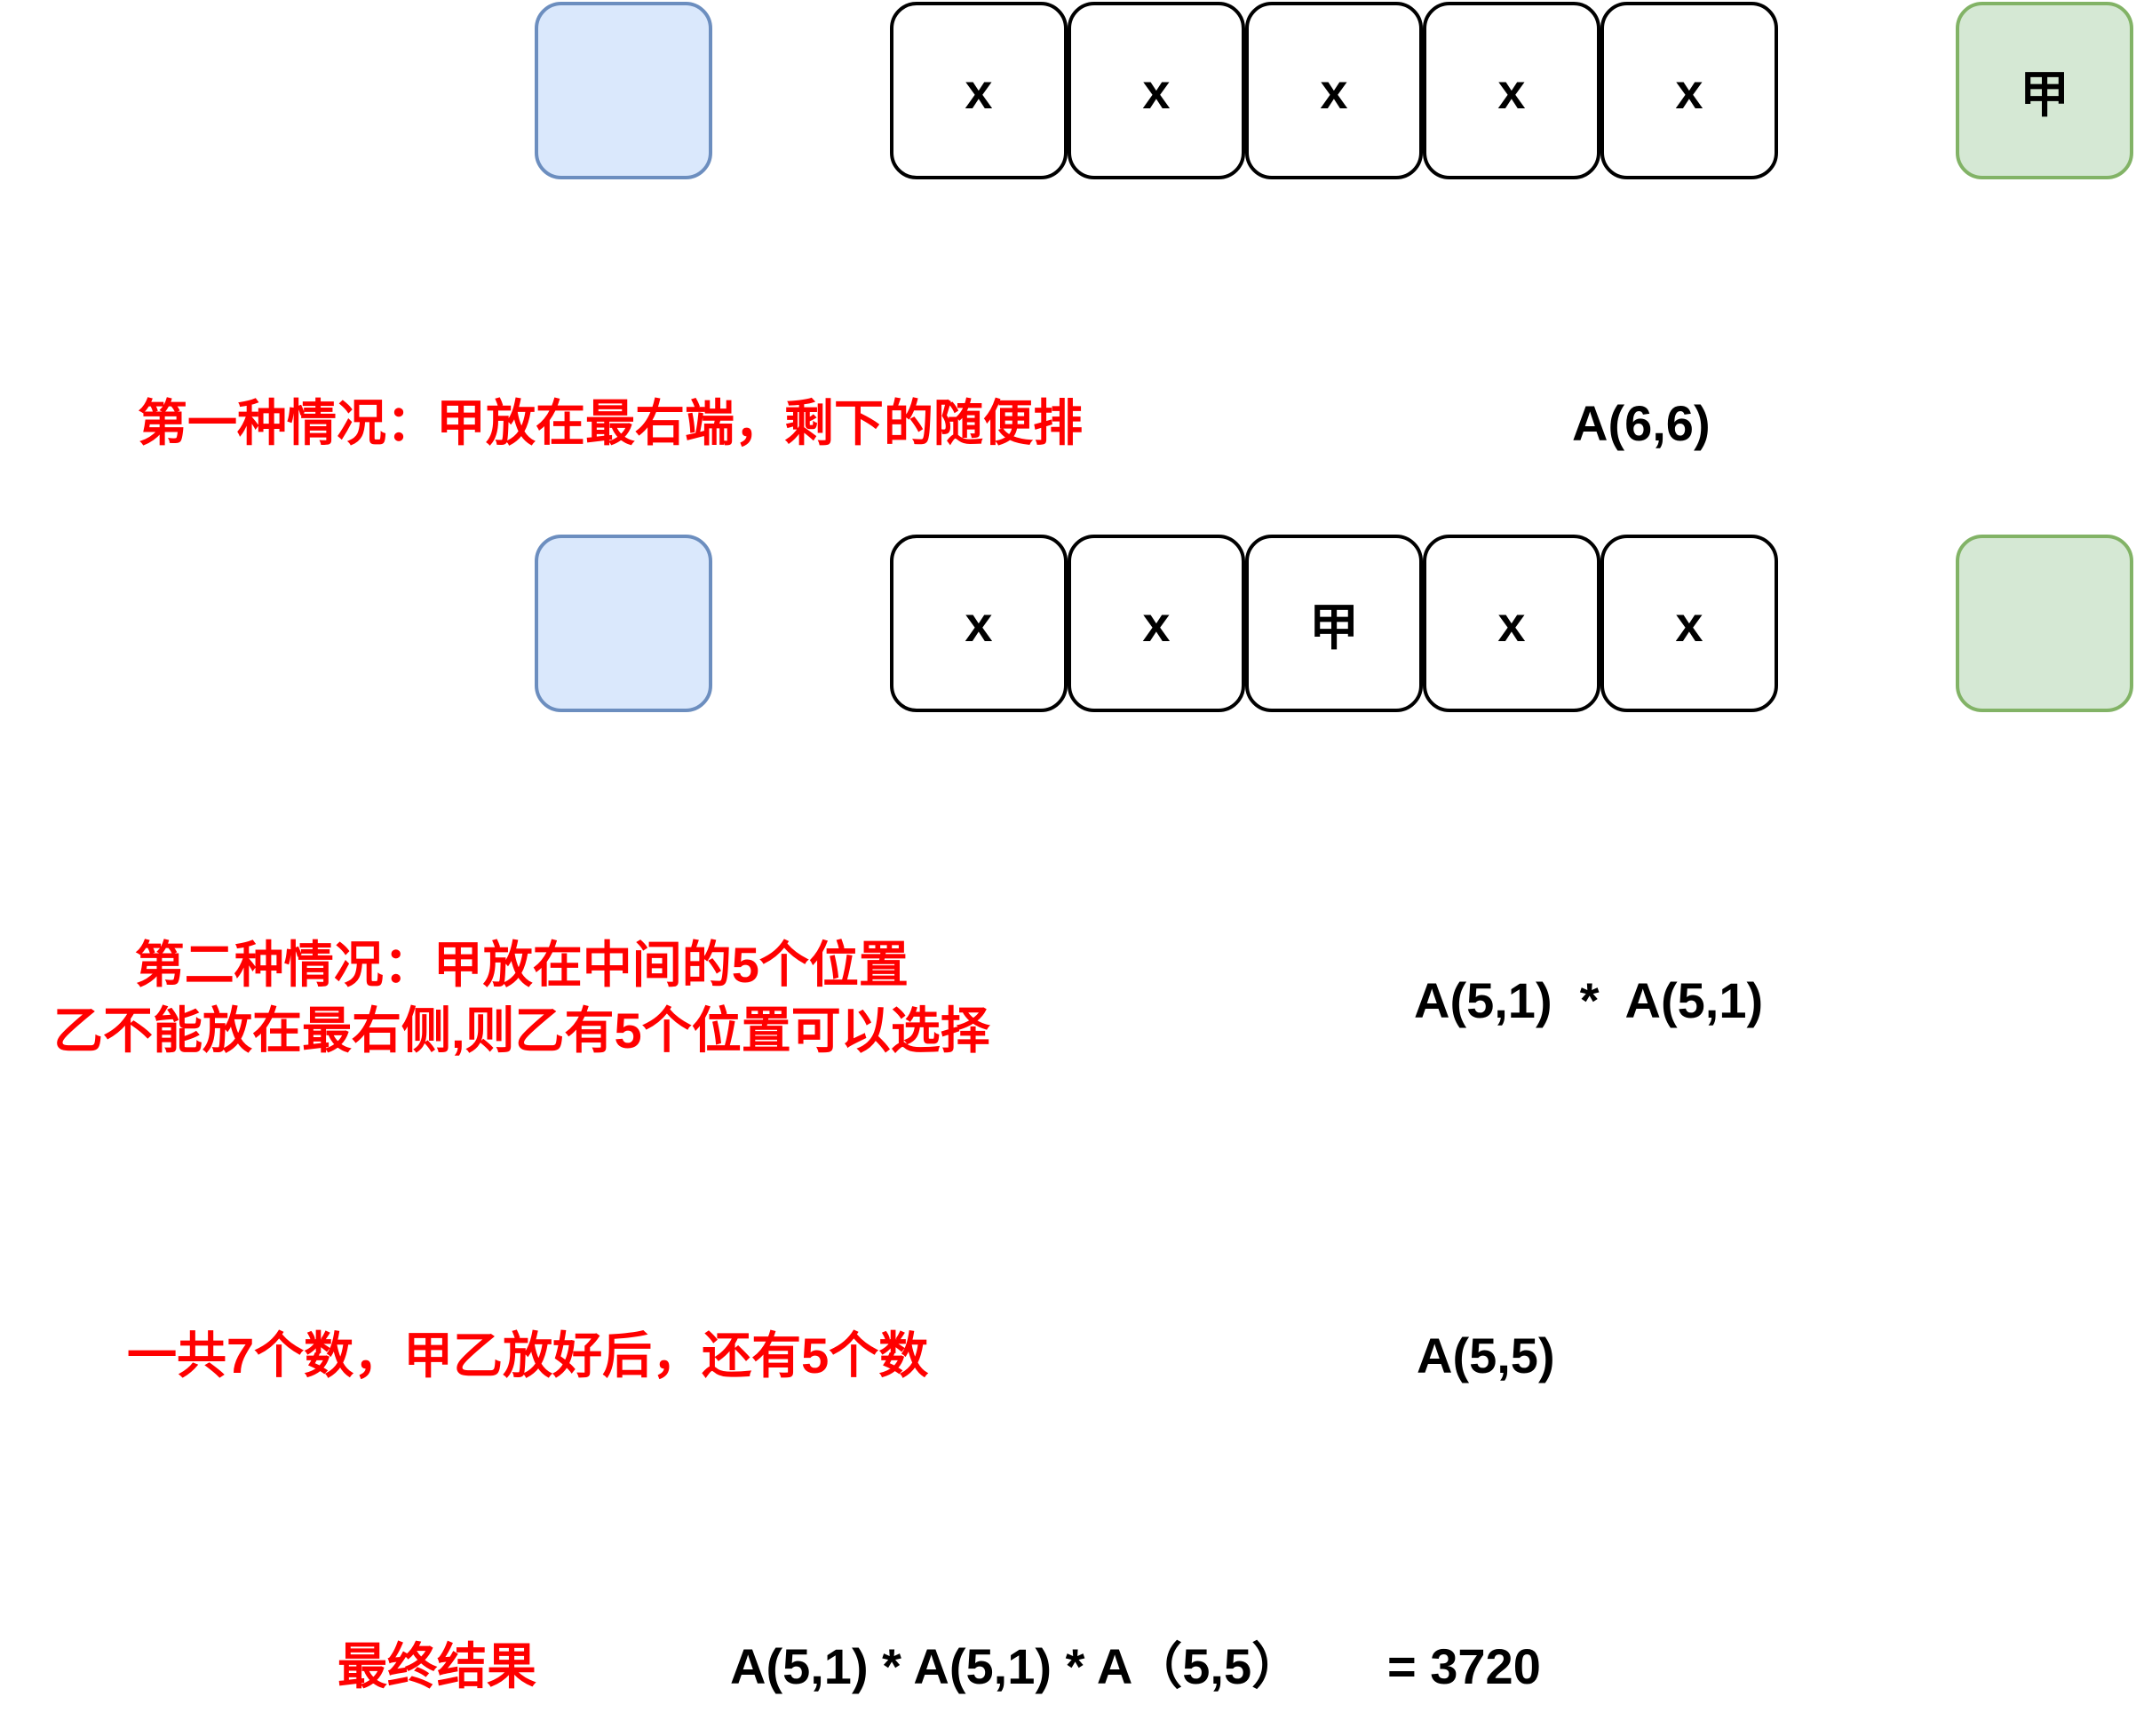 This screenshot has width=2136, height=1736. I want to click on row2-cell-1: x, so click(979, 623).